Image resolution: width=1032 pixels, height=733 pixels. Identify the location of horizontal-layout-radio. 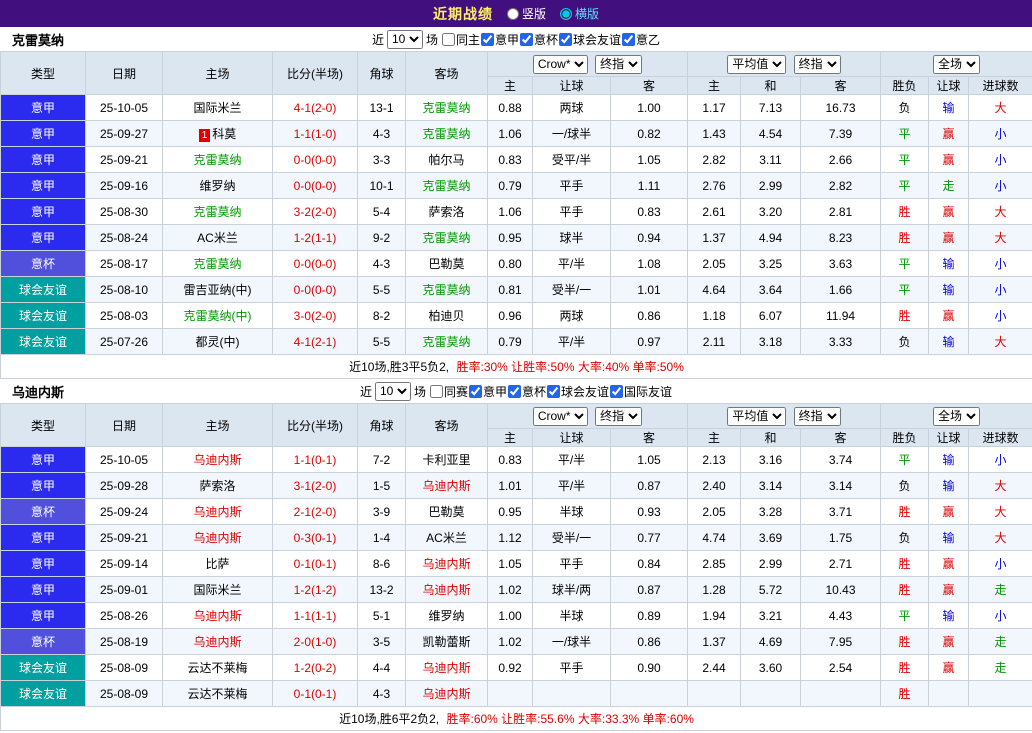
(566, 13).